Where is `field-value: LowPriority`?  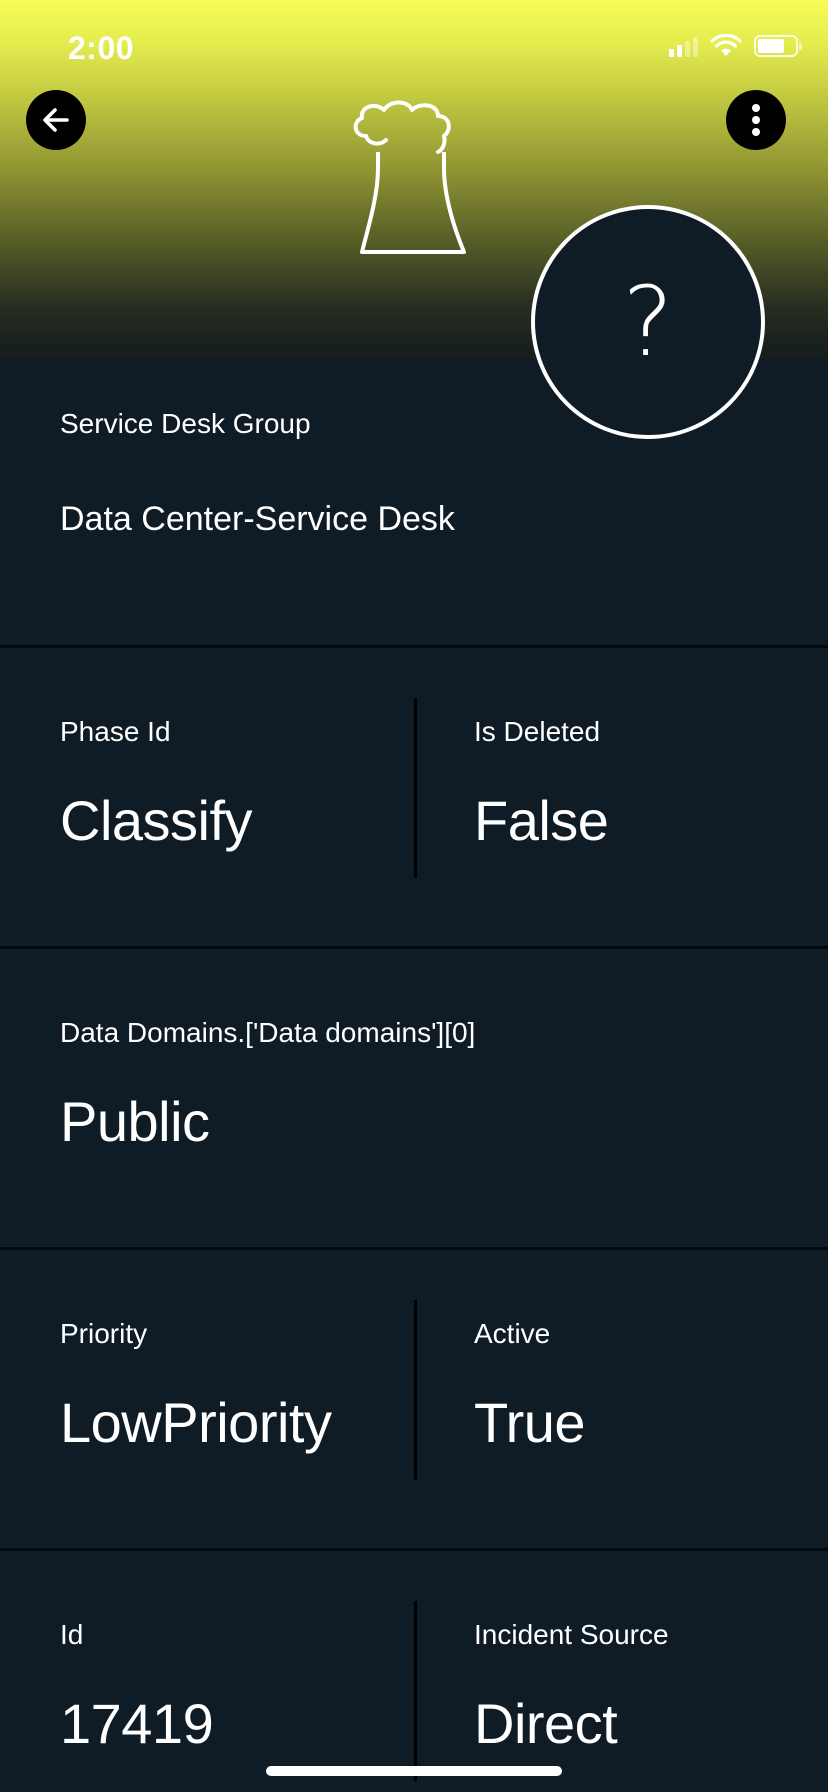
field-value: LowPriority is located at coordinates (196, 1422).